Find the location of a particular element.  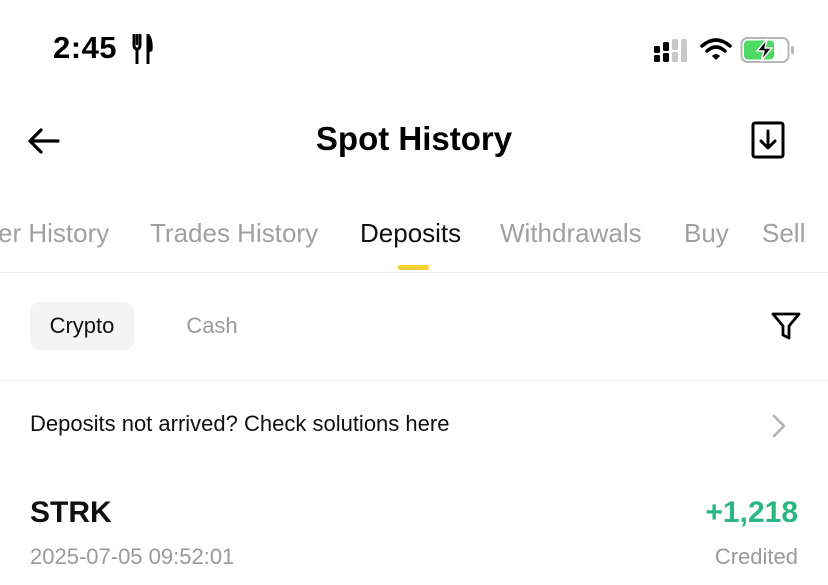

download-icon is located at coordinates (768, 140).